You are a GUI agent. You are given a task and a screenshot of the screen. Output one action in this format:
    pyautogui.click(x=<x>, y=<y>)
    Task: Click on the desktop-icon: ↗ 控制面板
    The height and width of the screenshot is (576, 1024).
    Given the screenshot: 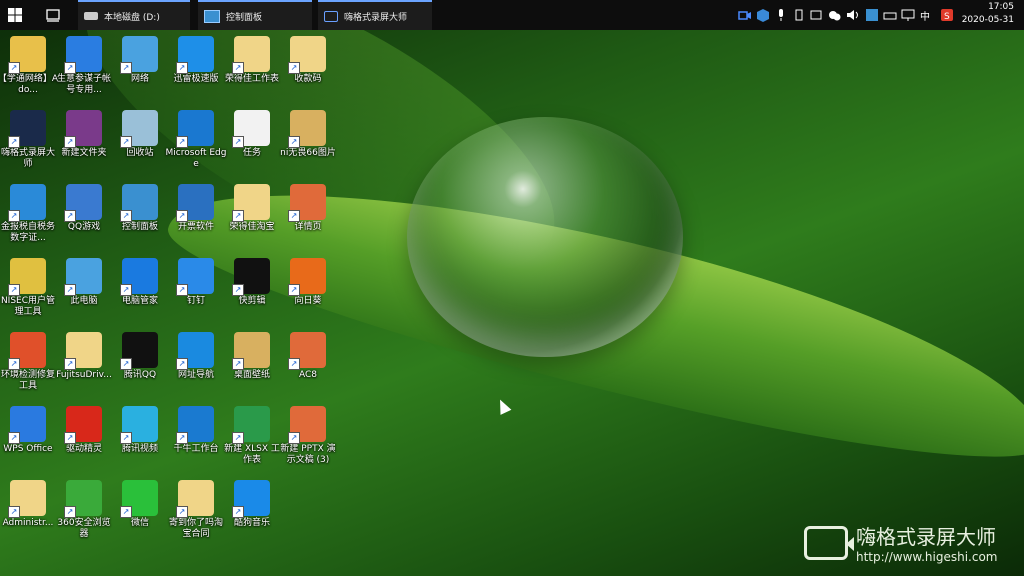 What is the action you would take?
    pyautogui.click(x=140, y=208)
    